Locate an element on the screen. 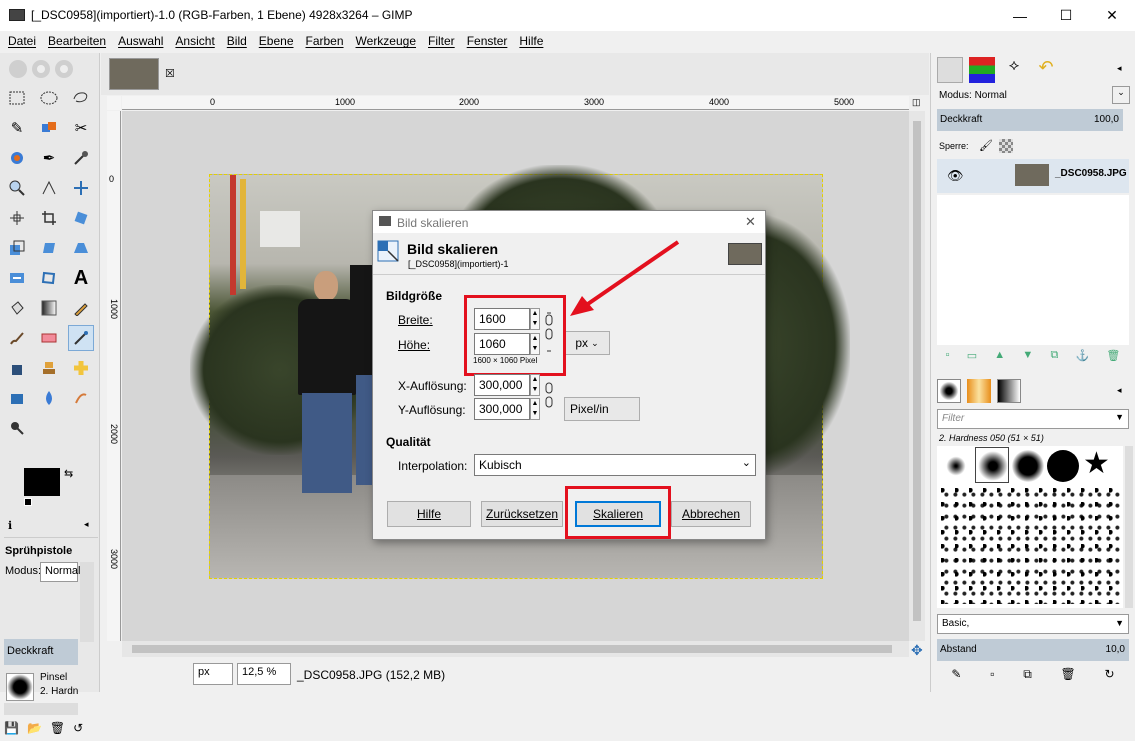 Image resolution: width=1135 pixels, height=741 pixels. menu-farben: Farben is located at coordinates (323, 42).